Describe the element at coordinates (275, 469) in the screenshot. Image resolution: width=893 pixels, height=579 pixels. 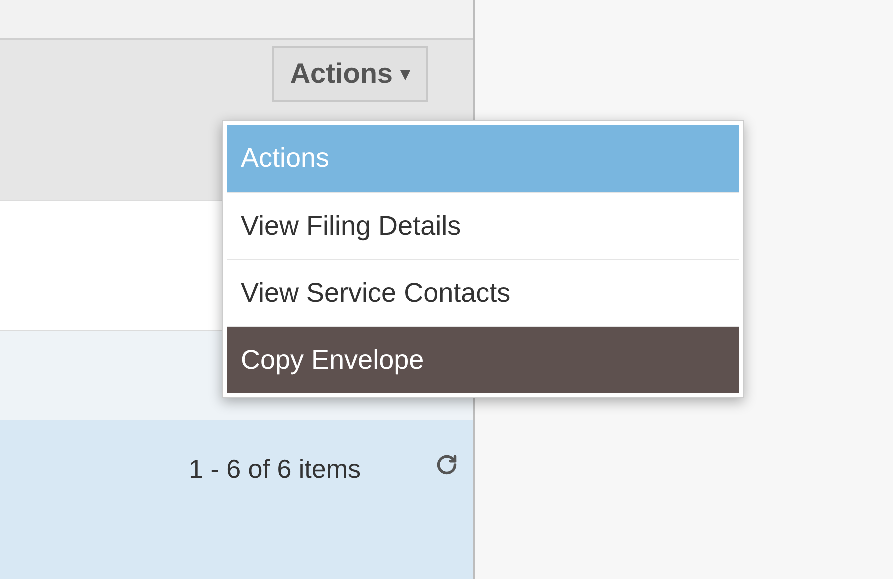
I see `pager-summary: 1 - 6 of 6 items` at that location.